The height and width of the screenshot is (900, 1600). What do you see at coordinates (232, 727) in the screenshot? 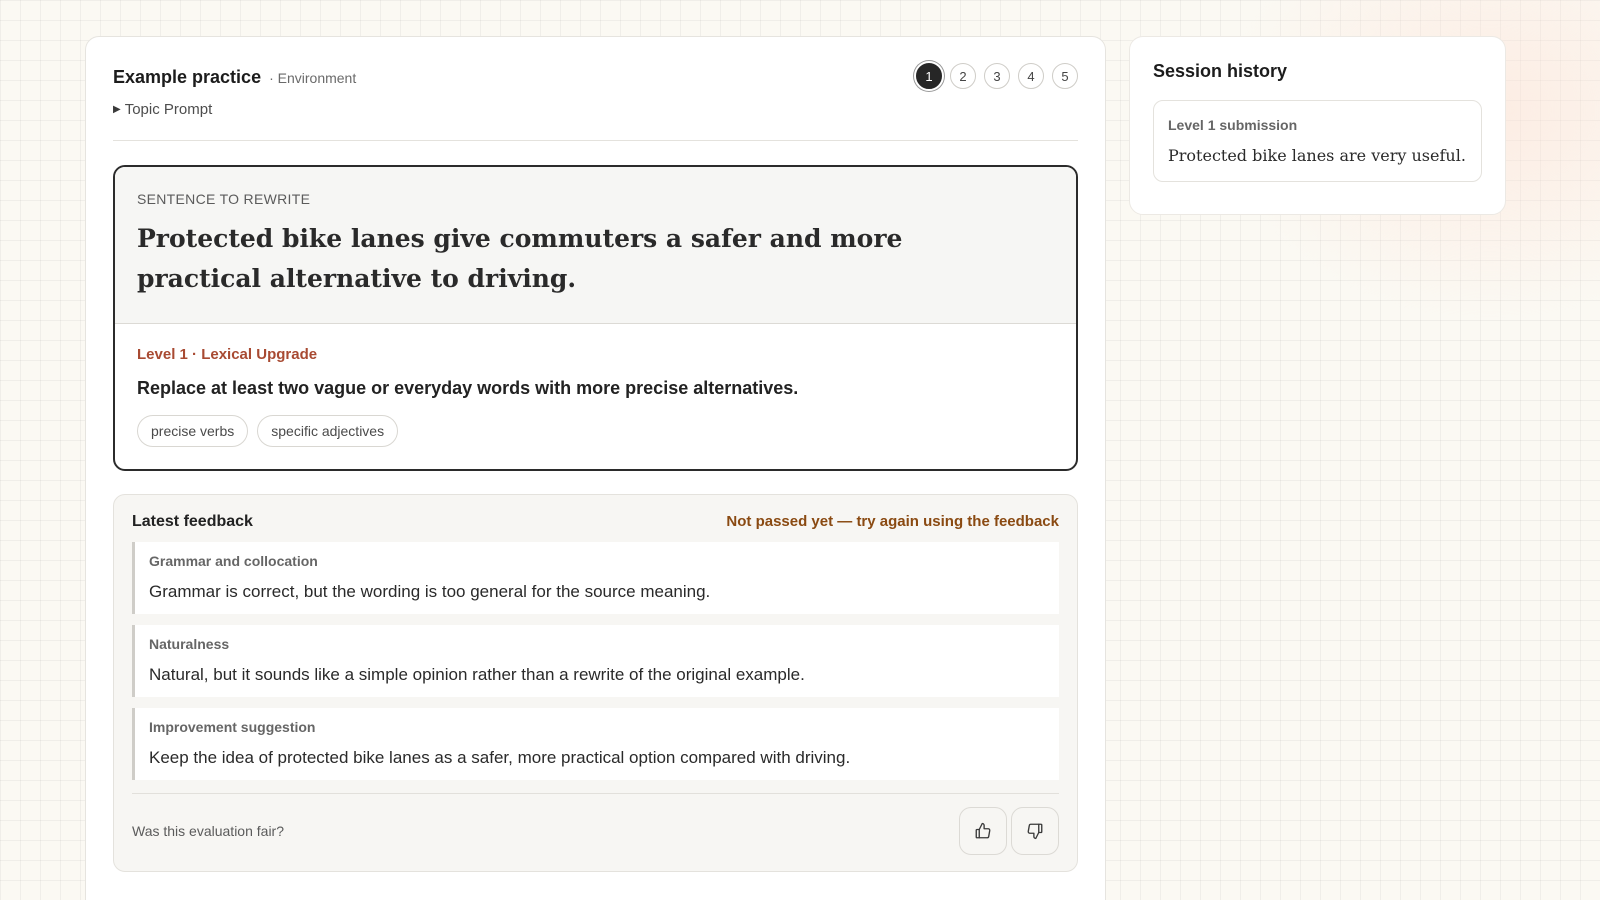
I see `feedback-item-label: Improvement suggestion` at bounding box center [232, 727].